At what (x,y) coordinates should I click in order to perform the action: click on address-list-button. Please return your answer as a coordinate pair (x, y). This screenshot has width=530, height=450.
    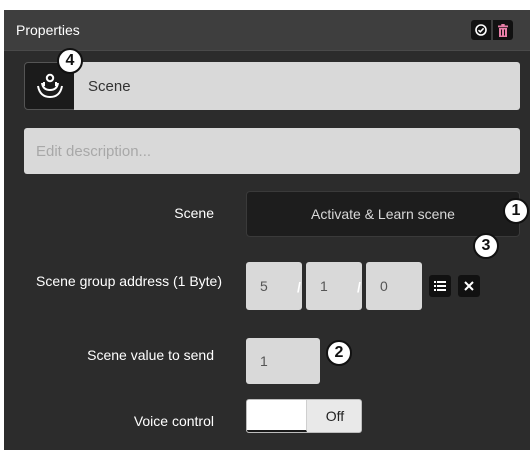
    Looking at the image, I should click on (440, 286).